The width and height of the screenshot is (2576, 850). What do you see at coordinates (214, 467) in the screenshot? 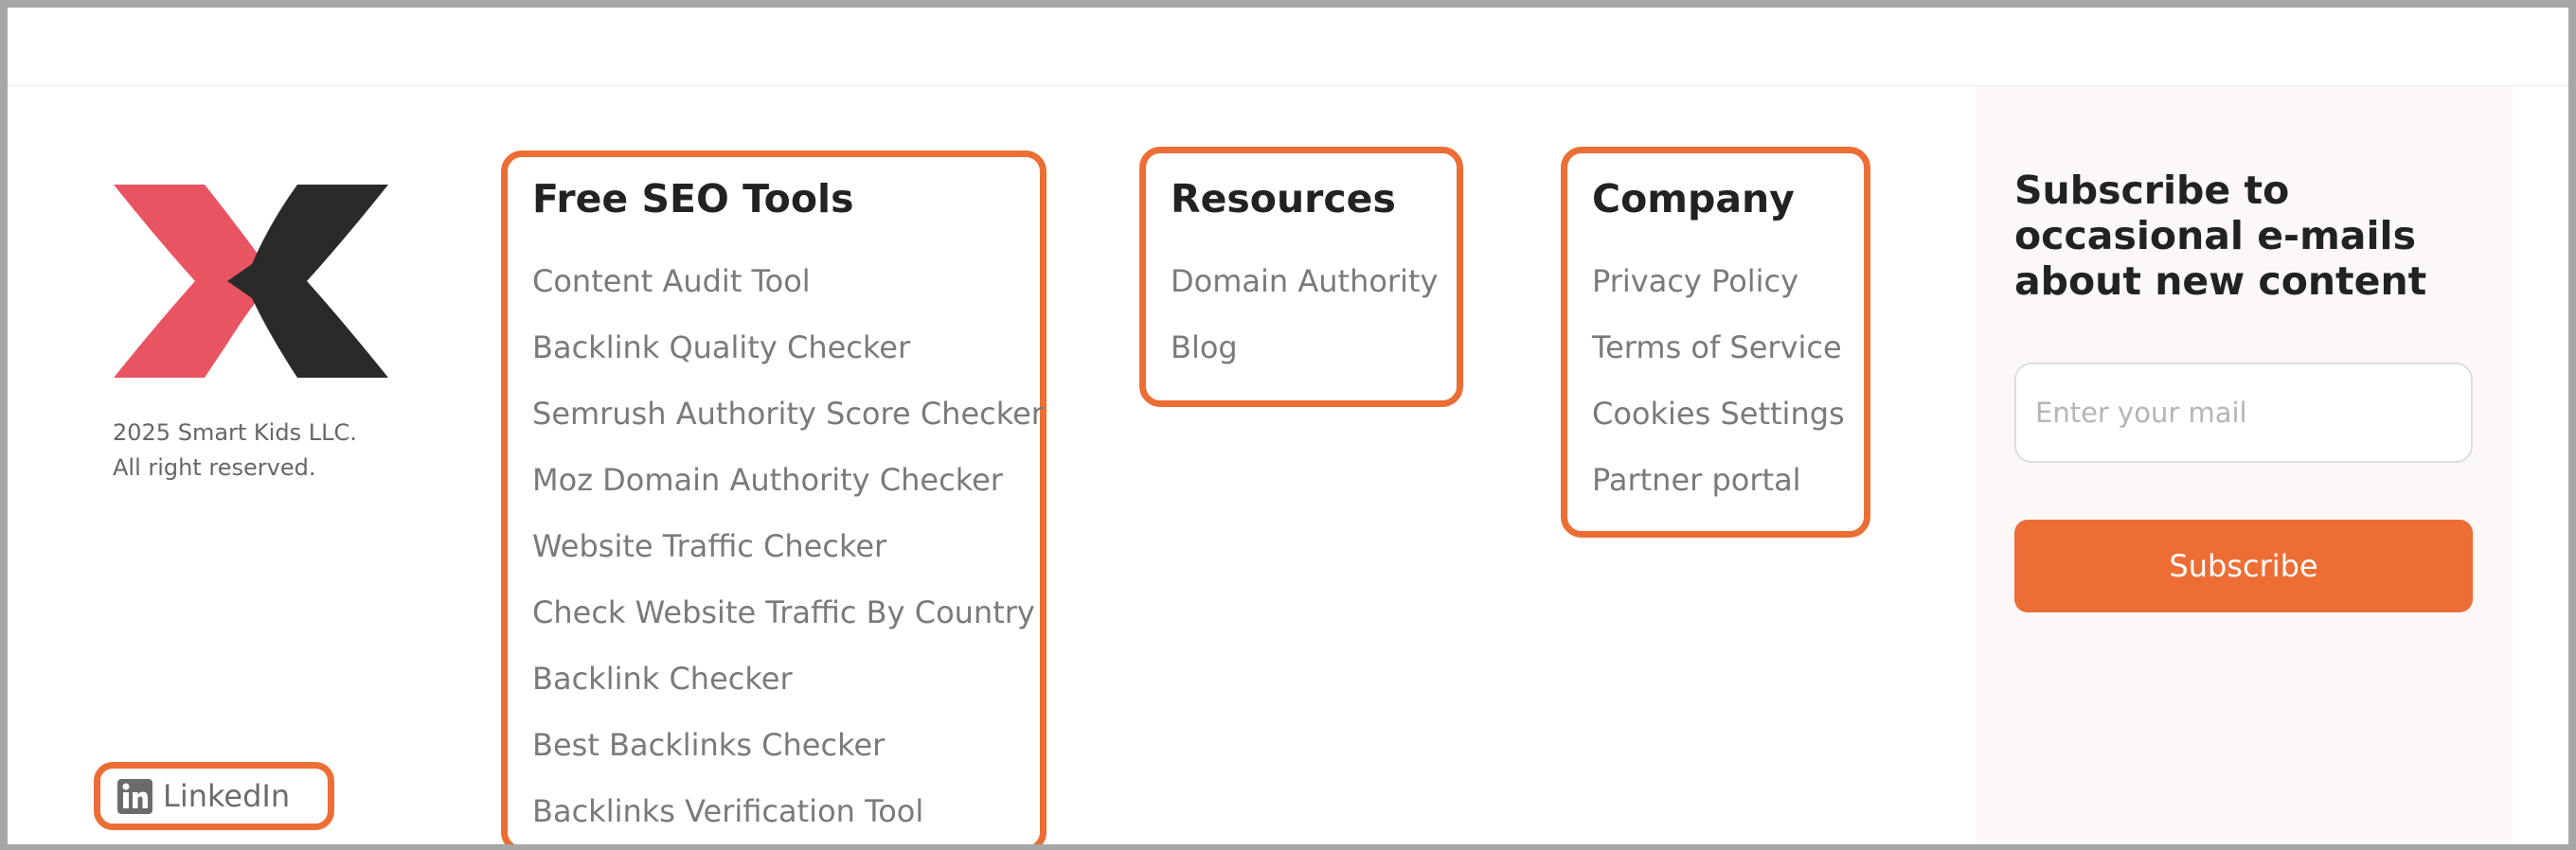
I see `copyright-line-2: All right reserved.` at bounding box center [214, 467].